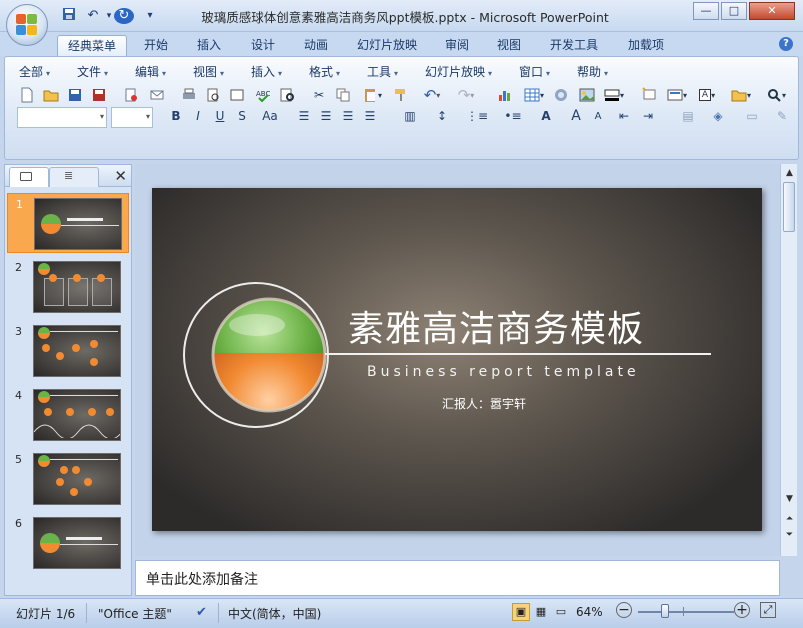 The image size is (803, 628). What do you see at coordinates (592, 71) in the screenshot?
I see `menu-help: 帮助 ▾` at bounding box center [592, 71].